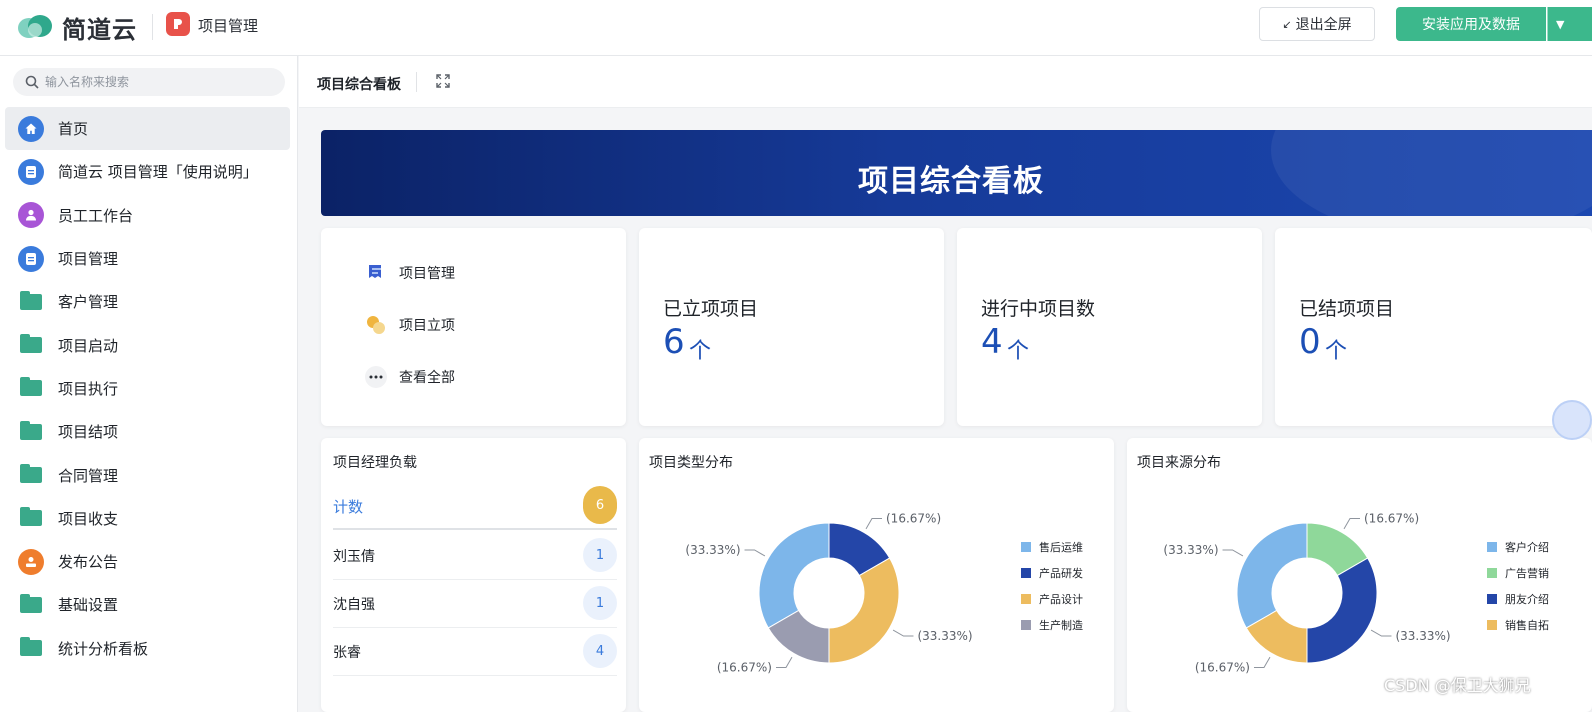 The width and height of the screenshot is (1592, 712). I want to click on table-row: 沈自强 1, so click(475, 604).